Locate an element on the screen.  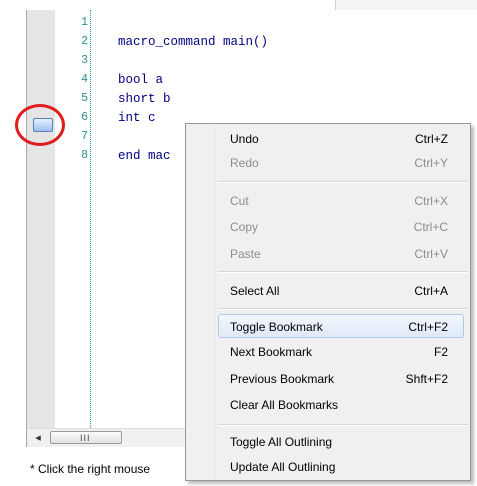
line-number: 3 is located at coordinates (84, 60).